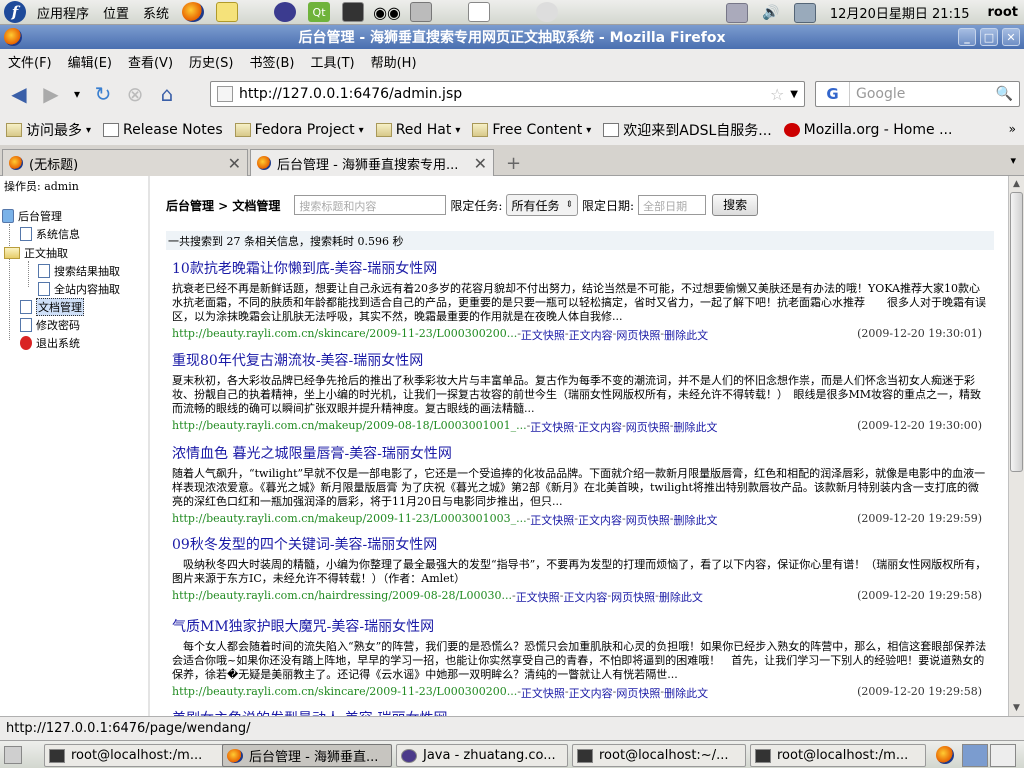 Image resolution: width=1024 pixels, height=768 pixels. Describe the element at coordinates (116, 12) in the screenshot. I see `menu-places: 位置` at that location.